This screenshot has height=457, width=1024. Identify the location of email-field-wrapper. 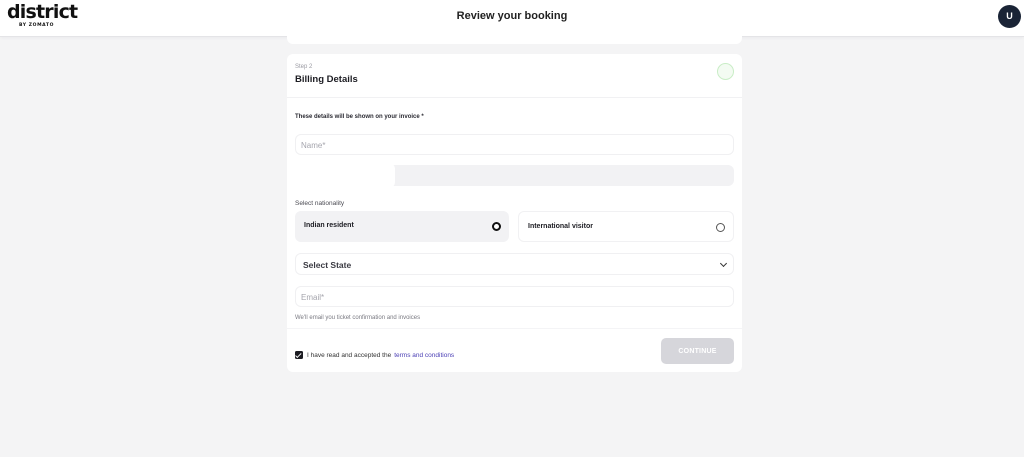
(514, 296).